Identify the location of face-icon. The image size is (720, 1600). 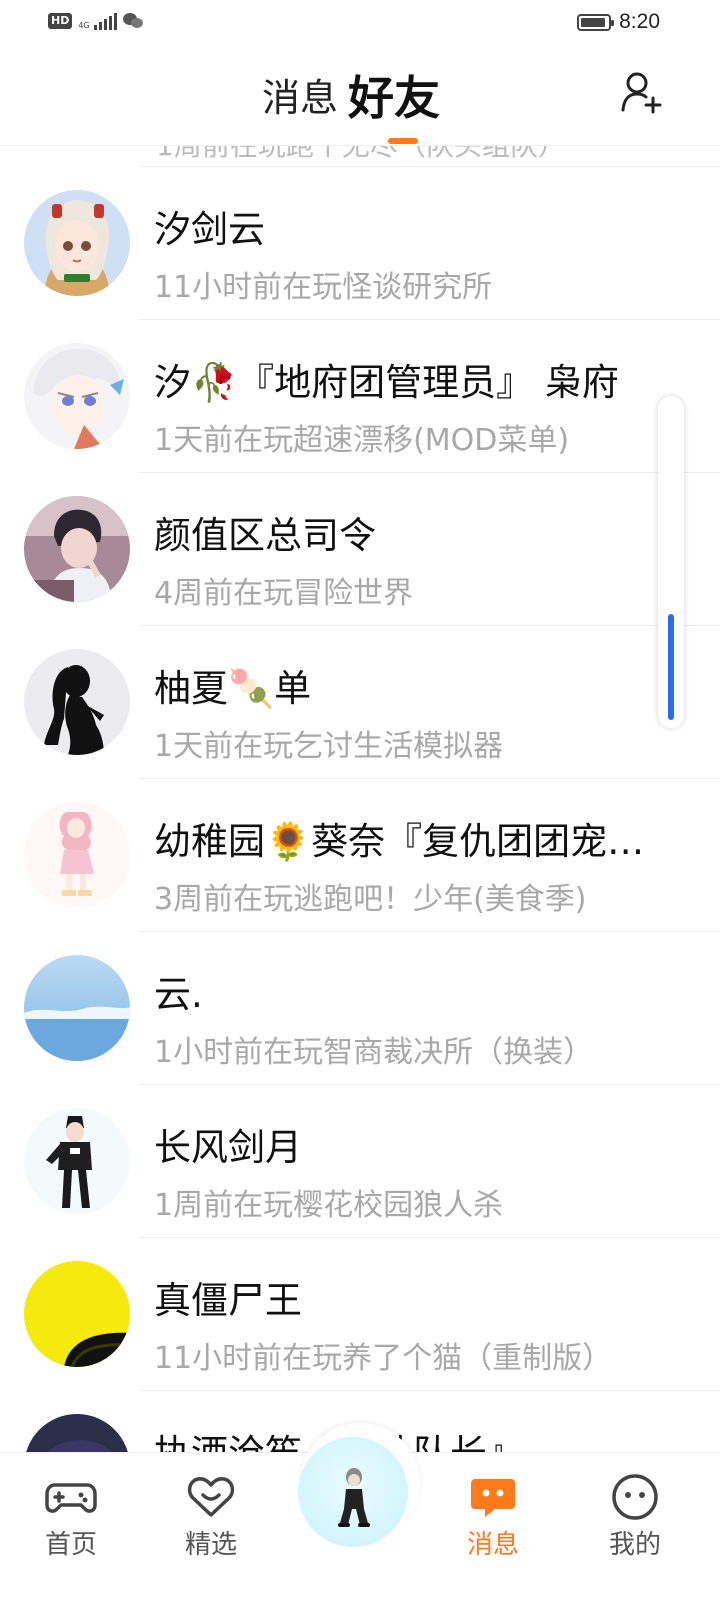
(635, 1497).